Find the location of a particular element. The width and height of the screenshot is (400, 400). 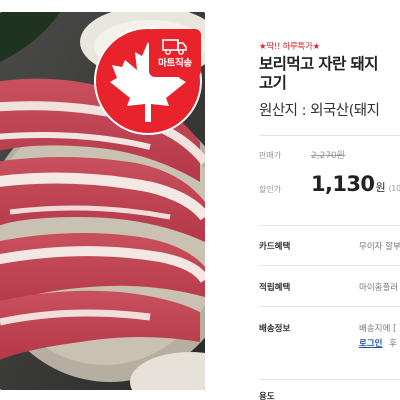

truck-icon is located at coordinates (174, 46).